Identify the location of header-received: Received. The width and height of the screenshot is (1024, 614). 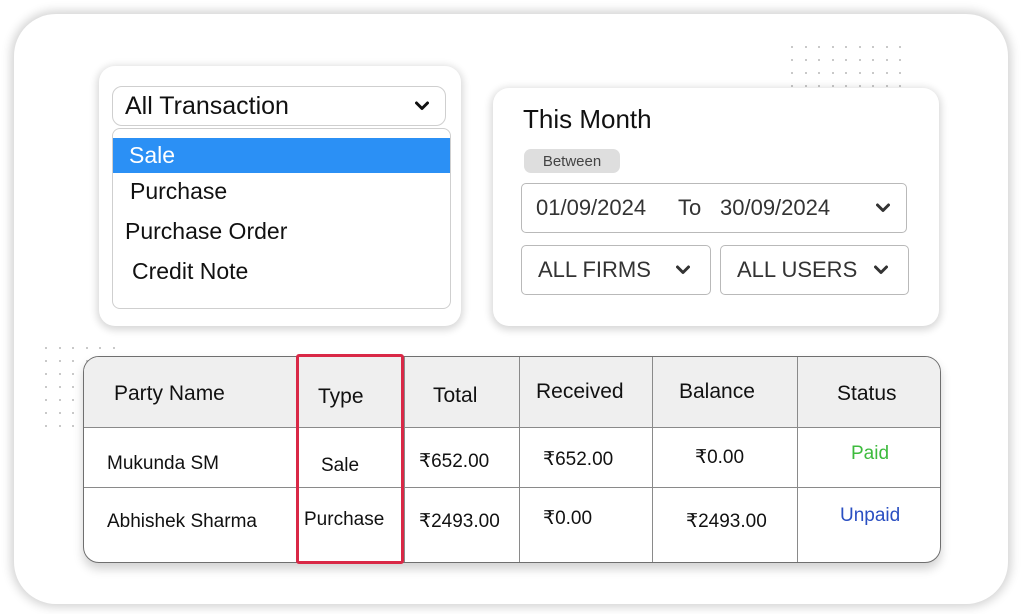
(580, 392).